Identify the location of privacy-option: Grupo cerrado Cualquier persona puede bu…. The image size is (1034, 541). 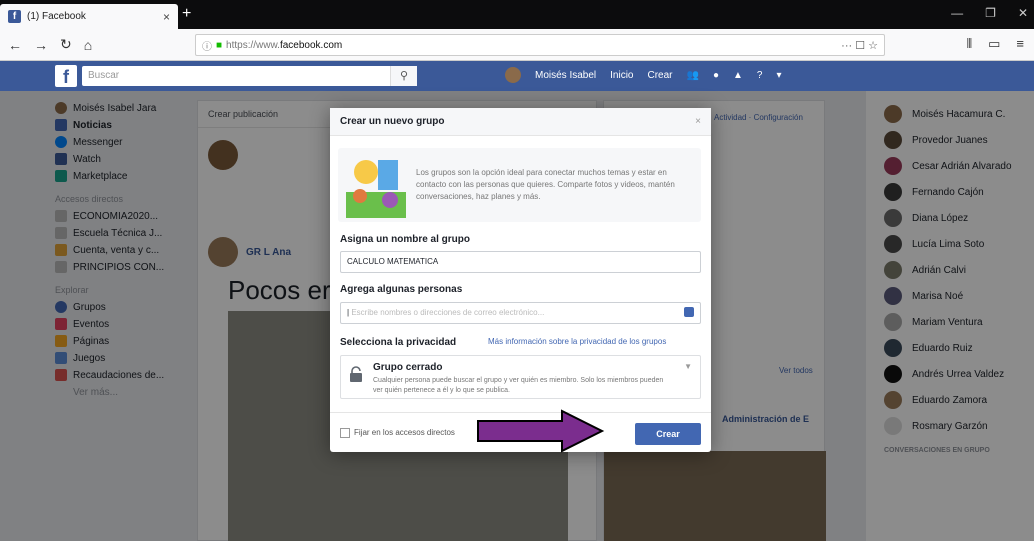
(523, 379).